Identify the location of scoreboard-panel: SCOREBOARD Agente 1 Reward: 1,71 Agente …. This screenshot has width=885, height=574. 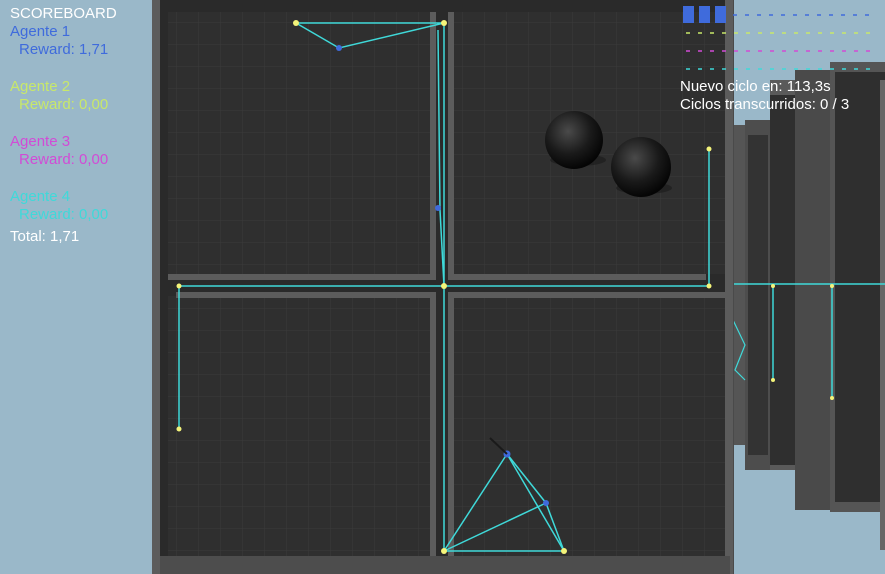
(63, 125).